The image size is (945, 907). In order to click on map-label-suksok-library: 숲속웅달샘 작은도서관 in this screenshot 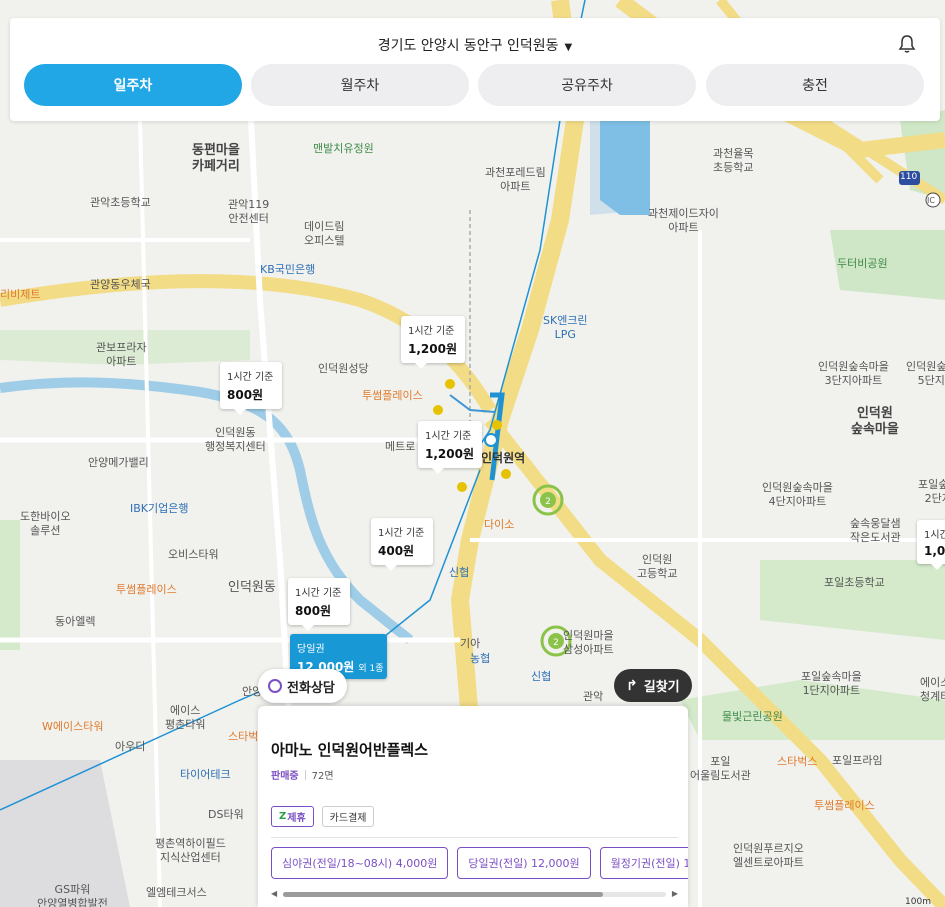, I will do `click(875, 530)`.